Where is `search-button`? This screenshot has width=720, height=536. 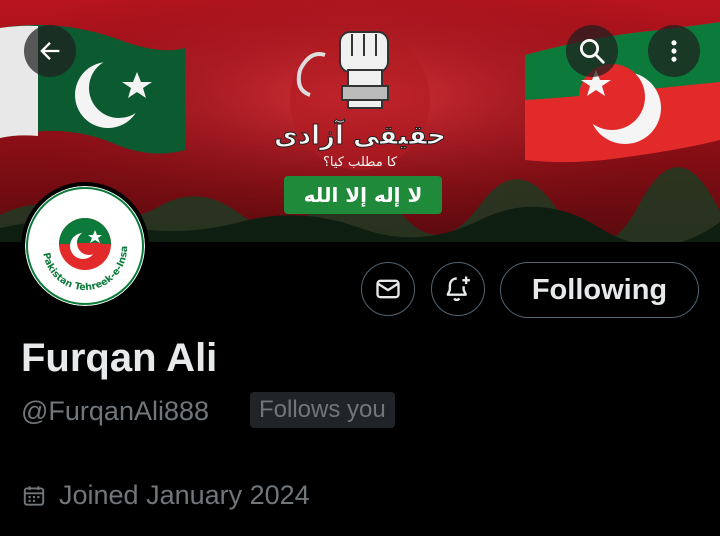 search-button is located at coordinates (592, 51).